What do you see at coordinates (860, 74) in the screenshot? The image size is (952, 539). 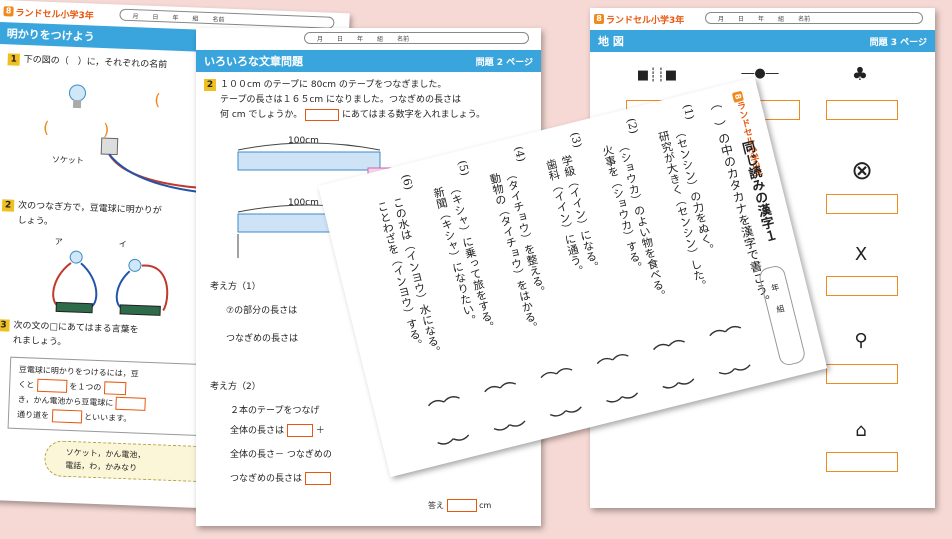 I see `trefoil-symbol-icon: ♣` at bounding box center [860, 74].